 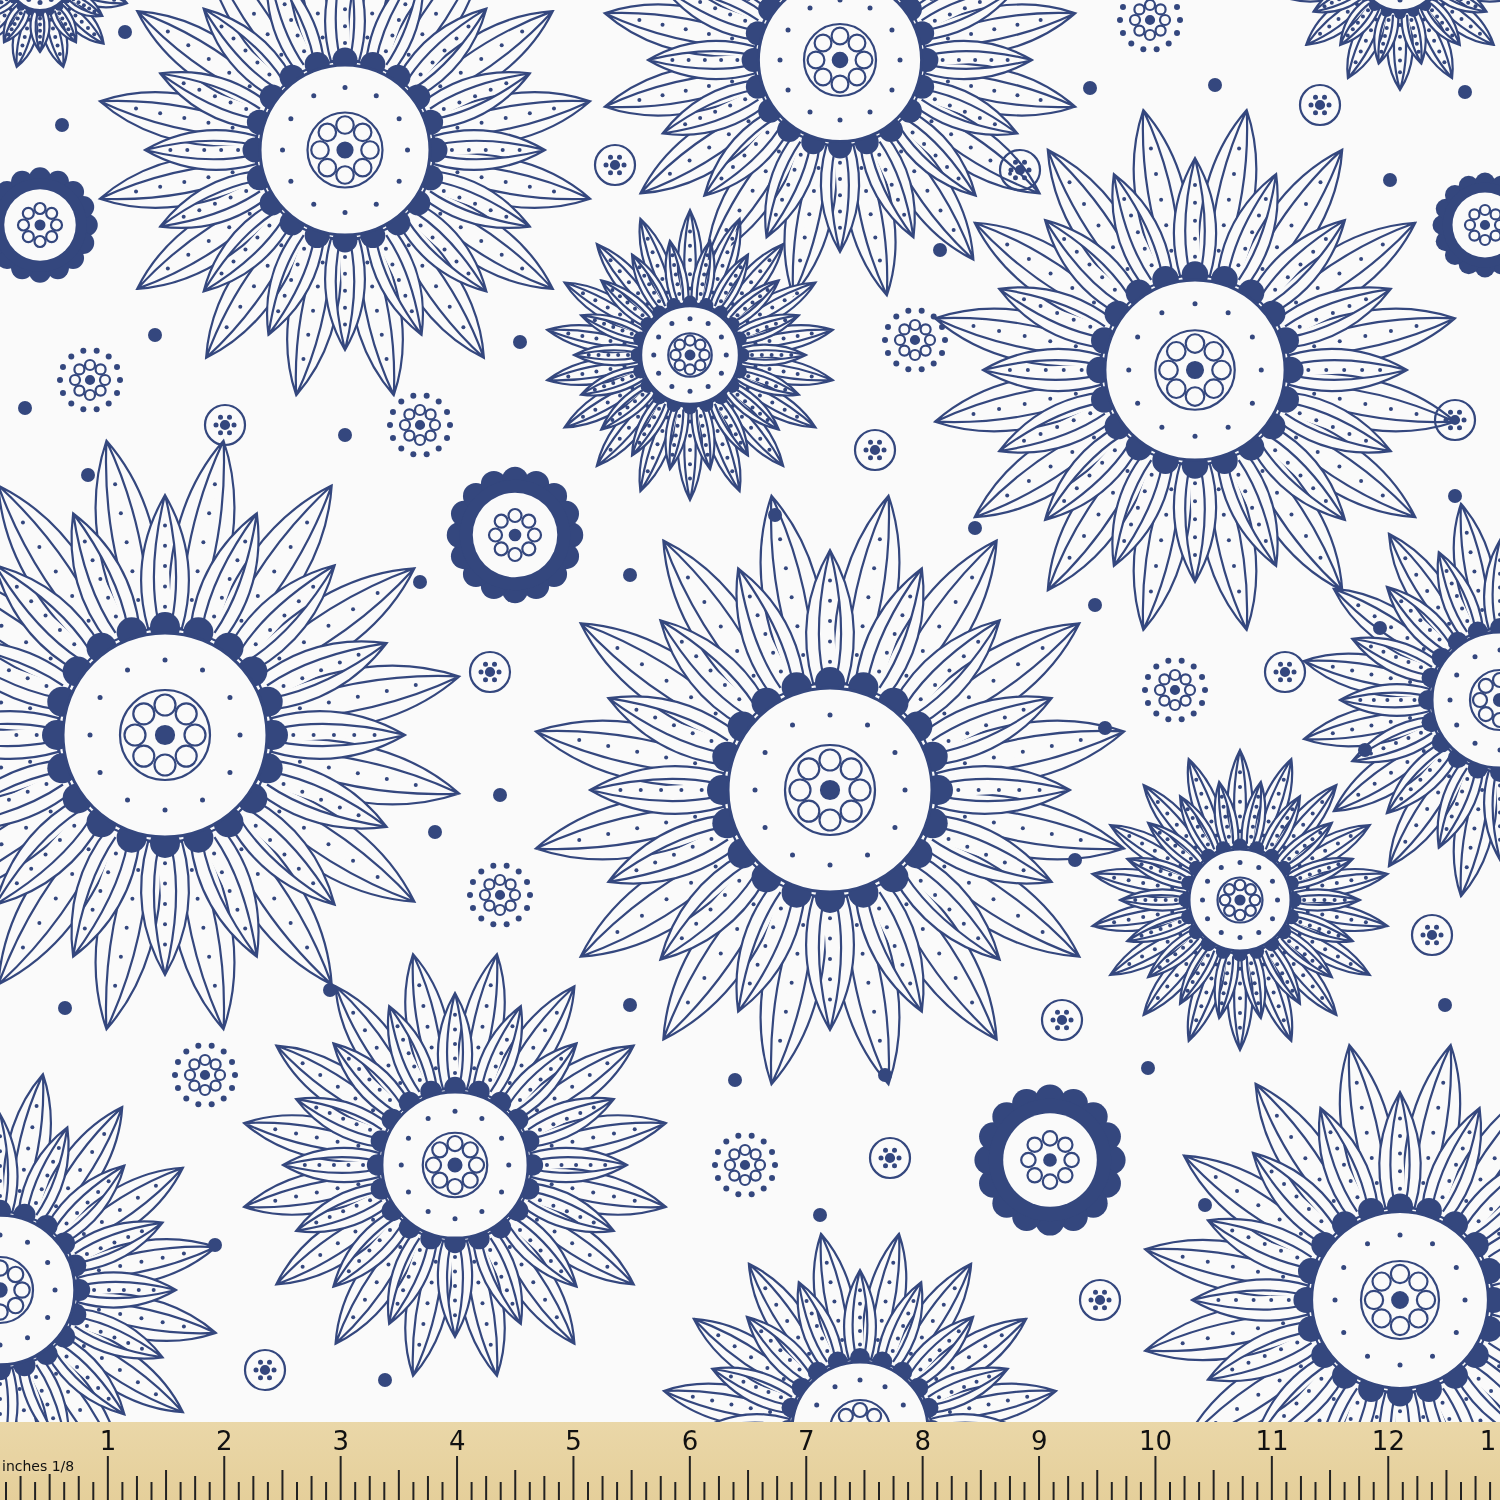 What do you see at coordinates (1039, 1441) in the screenshot?
I see `ruler-number: 9` at bounding box center [1039, 1441].